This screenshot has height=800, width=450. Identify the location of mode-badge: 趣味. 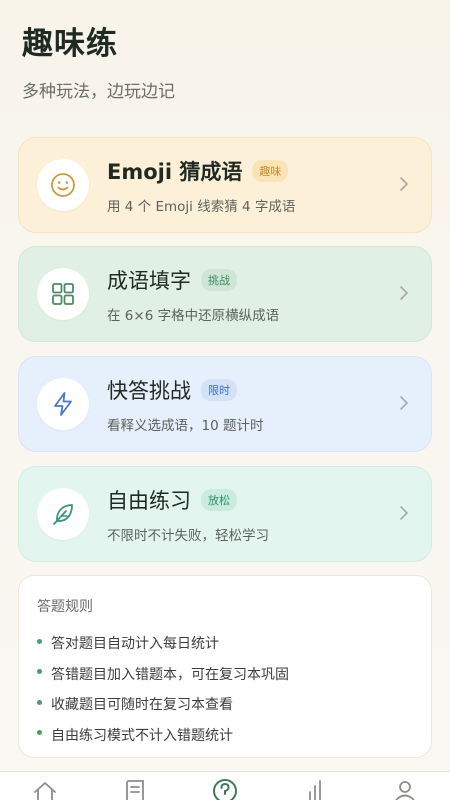
(270, 170).